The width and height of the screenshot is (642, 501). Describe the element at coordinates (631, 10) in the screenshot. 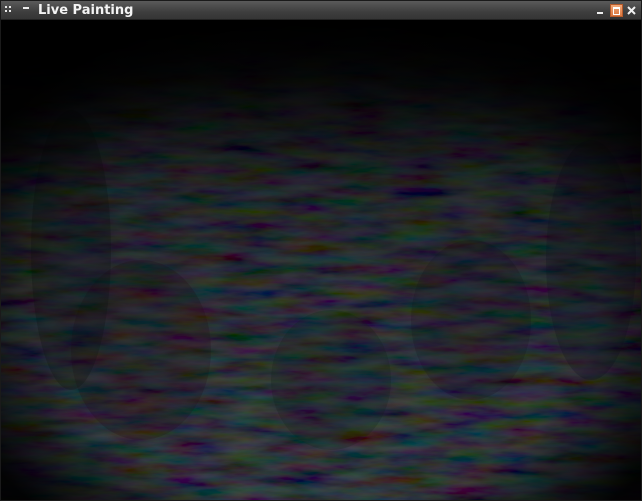

I see `close-icon` at that location.